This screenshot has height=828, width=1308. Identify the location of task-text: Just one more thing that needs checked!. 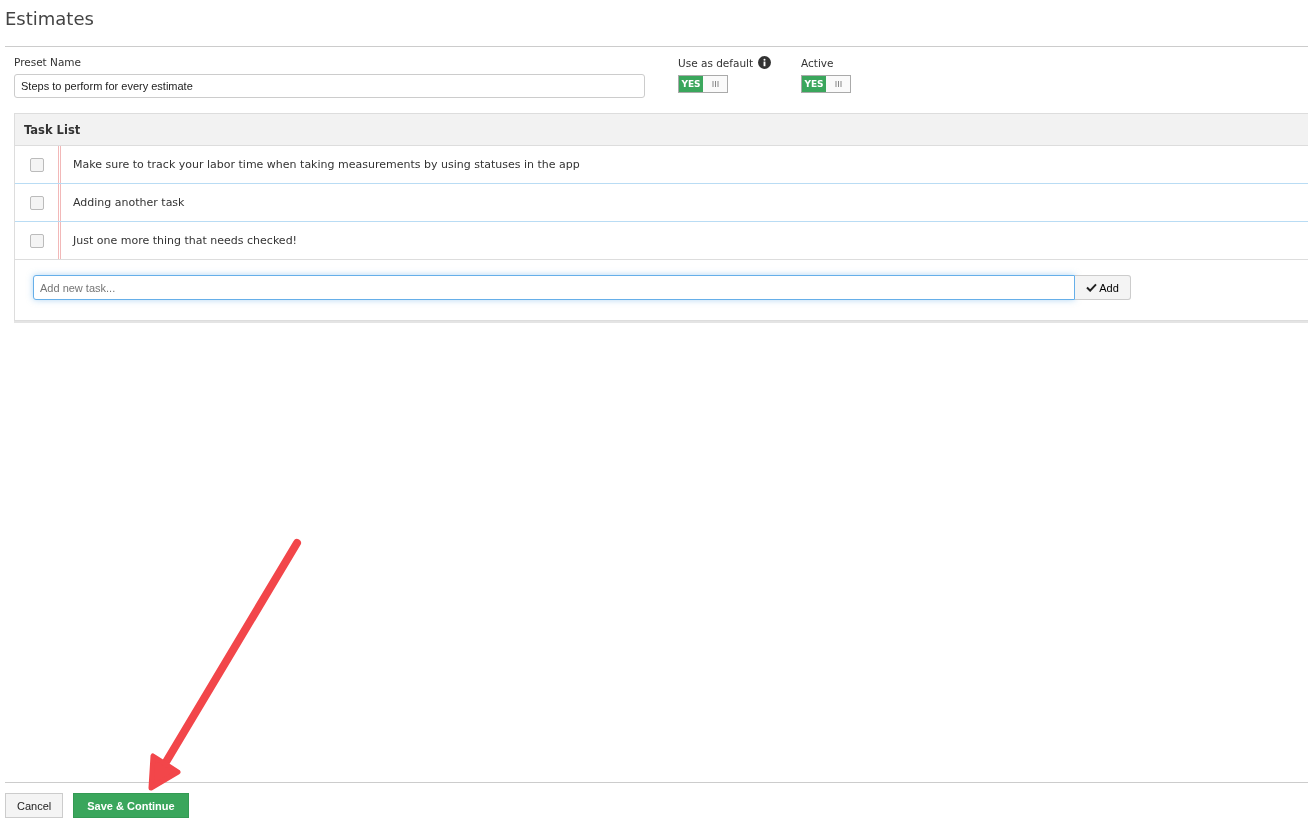
(185, 240).